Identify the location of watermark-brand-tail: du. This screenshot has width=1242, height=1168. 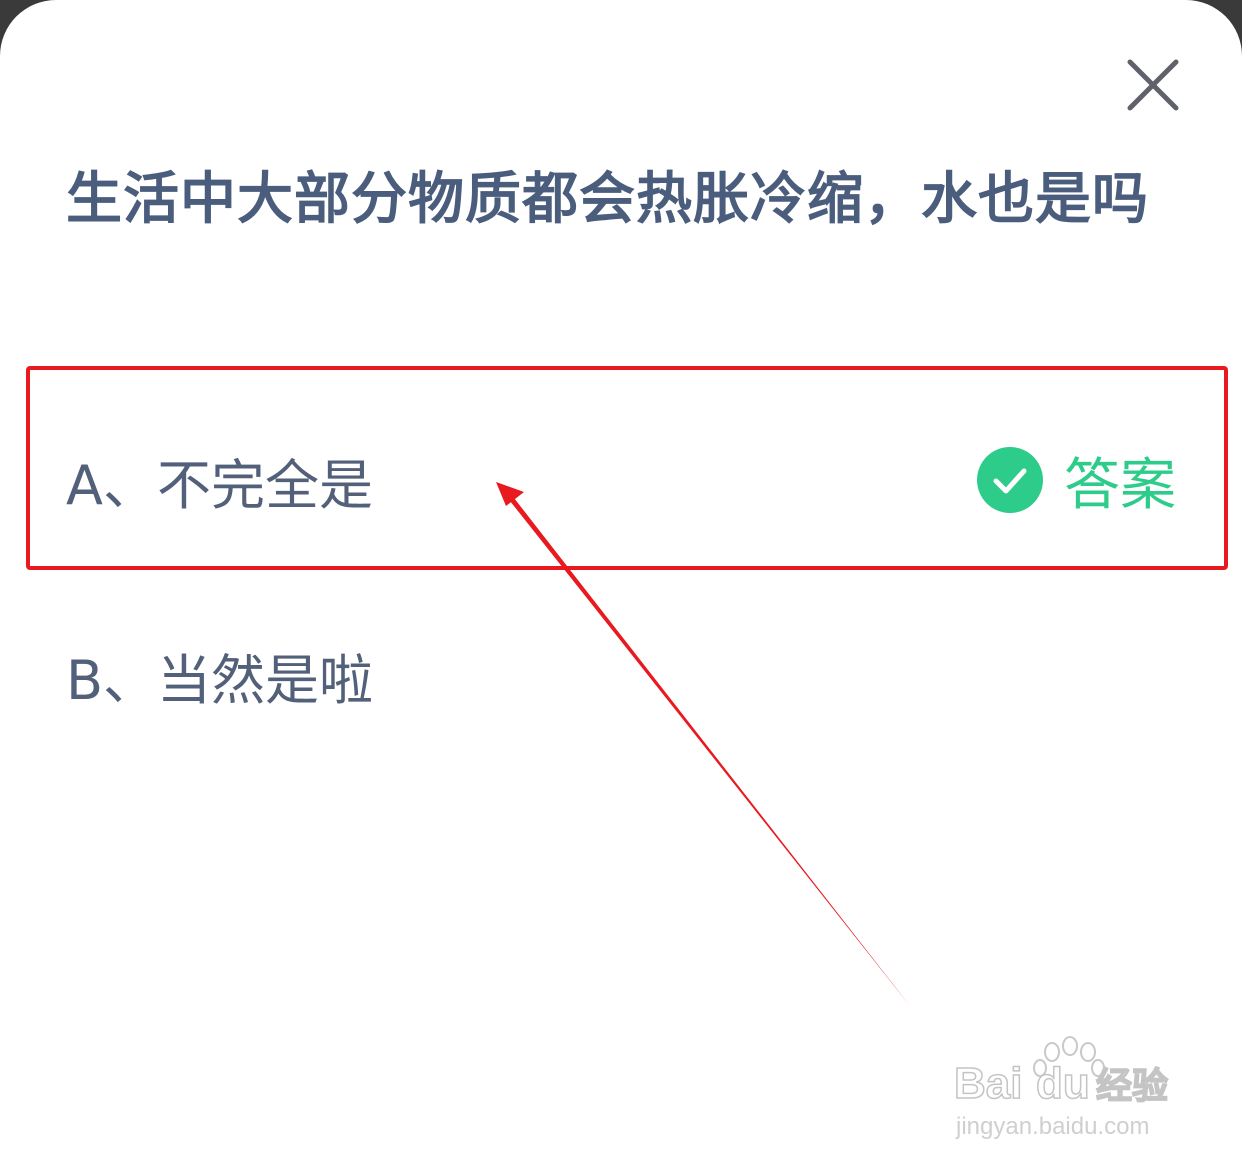
(1063, 1083).